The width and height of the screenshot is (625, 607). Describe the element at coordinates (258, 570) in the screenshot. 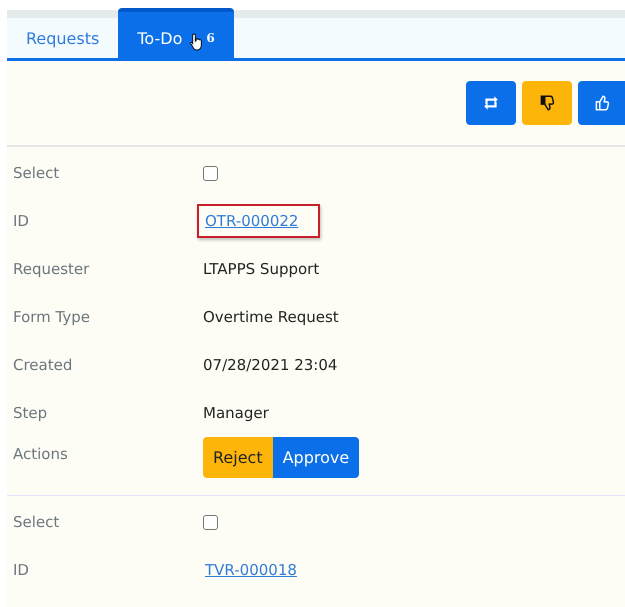

I see `request-id-link: TVR-000018` at that location.